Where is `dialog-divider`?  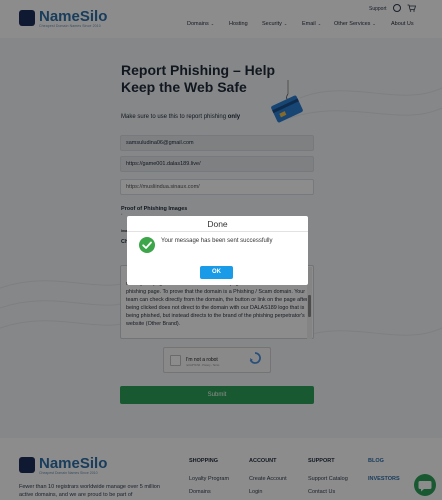
dialog-divider is located at coordinates (217, 231).